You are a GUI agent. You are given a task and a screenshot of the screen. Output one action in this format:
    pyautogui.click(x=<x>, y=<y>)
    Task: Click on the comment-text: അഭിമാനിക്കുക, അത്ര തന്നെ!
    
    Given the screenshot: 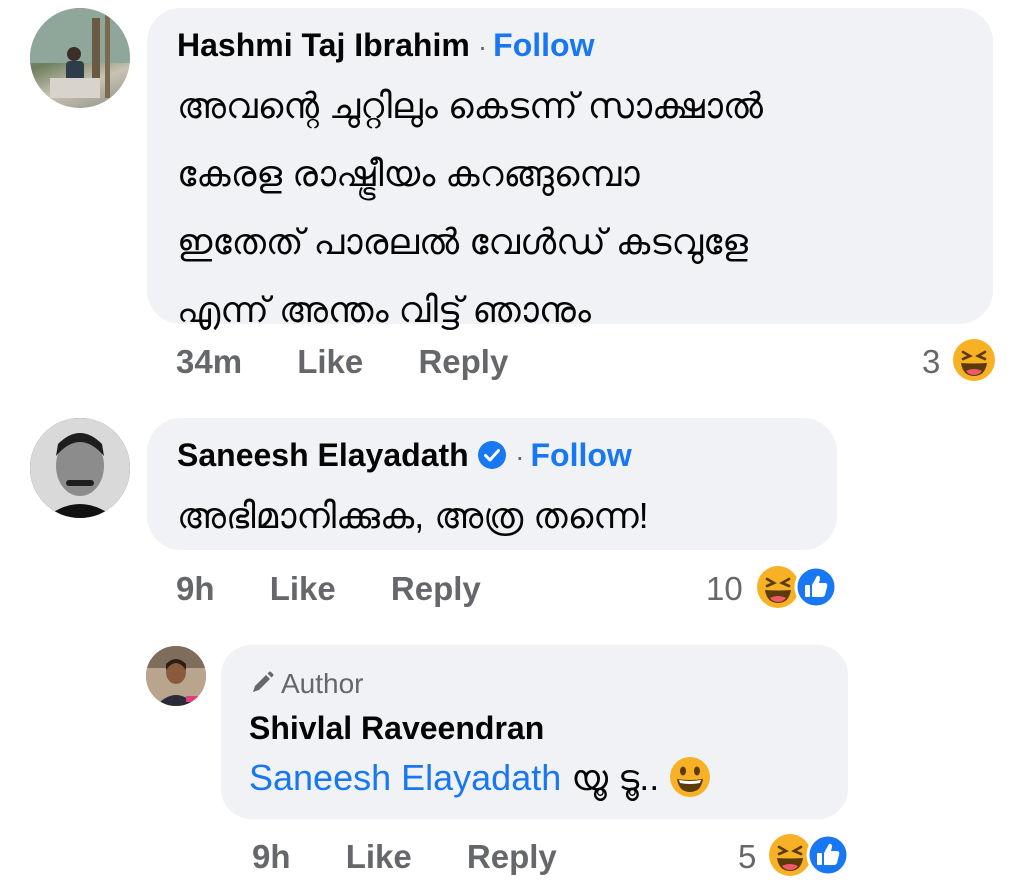 What is the action you would take?
    pyautogui.click(x=413, y=515)
    